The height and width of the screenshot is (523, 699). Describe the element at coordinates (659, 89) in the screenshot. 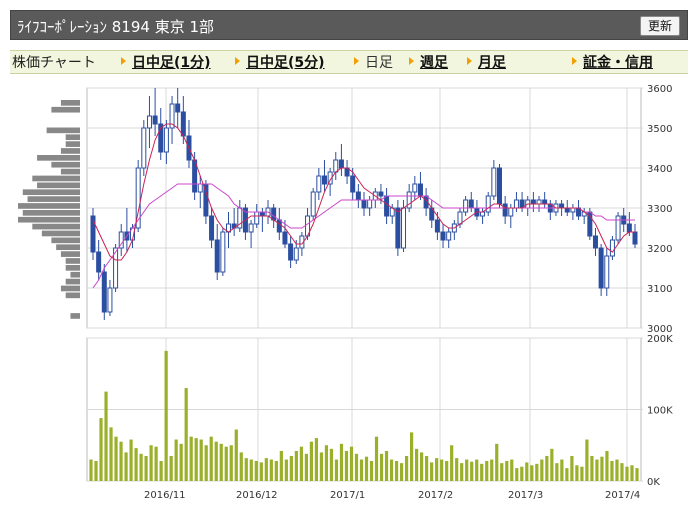

I see `price-tick-label: 3600` at that location.